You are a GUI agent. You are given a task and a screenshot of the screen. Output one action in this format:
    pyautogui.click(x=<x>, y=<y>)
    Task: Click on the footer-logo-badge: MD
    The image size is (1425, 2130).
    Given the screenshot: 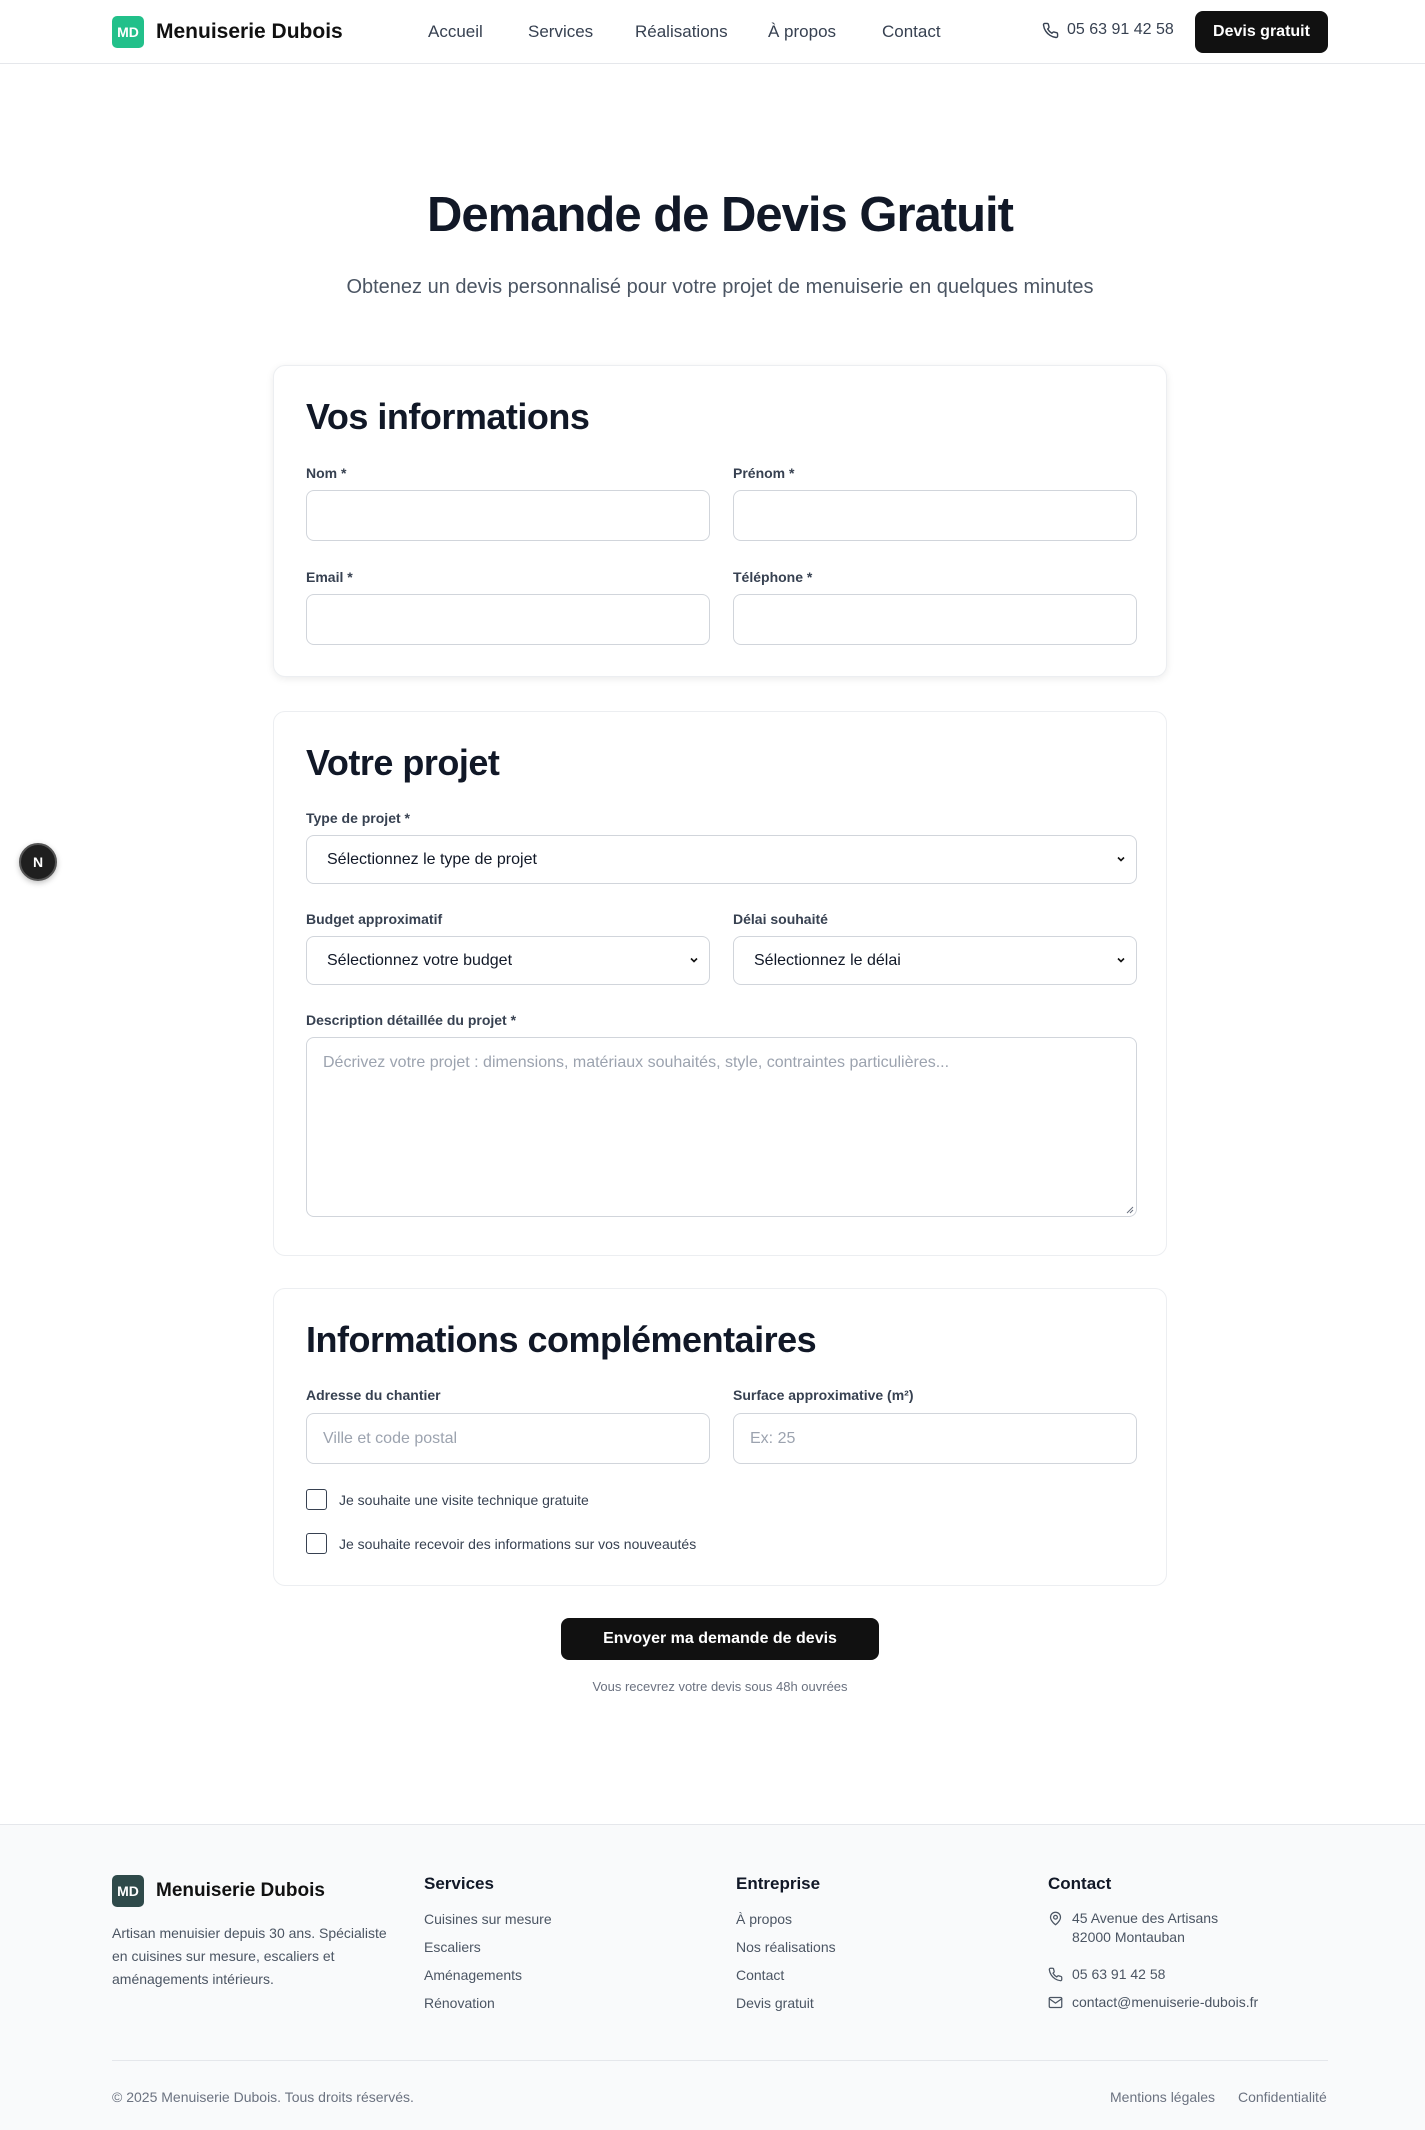 What is the action you would take?
    pyautogui.click(x=128, y=1891)
    